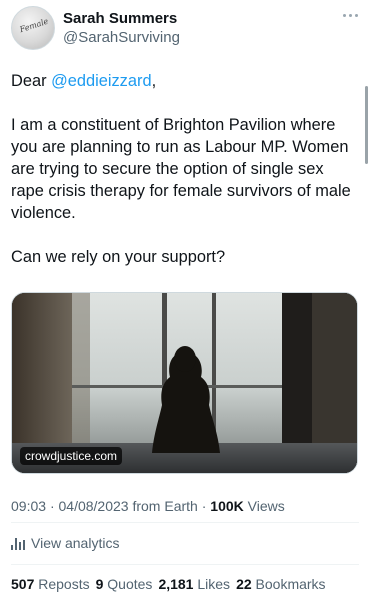 The width and height of the screenshot is (370, 600). Describe the element at coordinates (23, 584) in the screenshot. I see `reposts-count: 507` at that location.